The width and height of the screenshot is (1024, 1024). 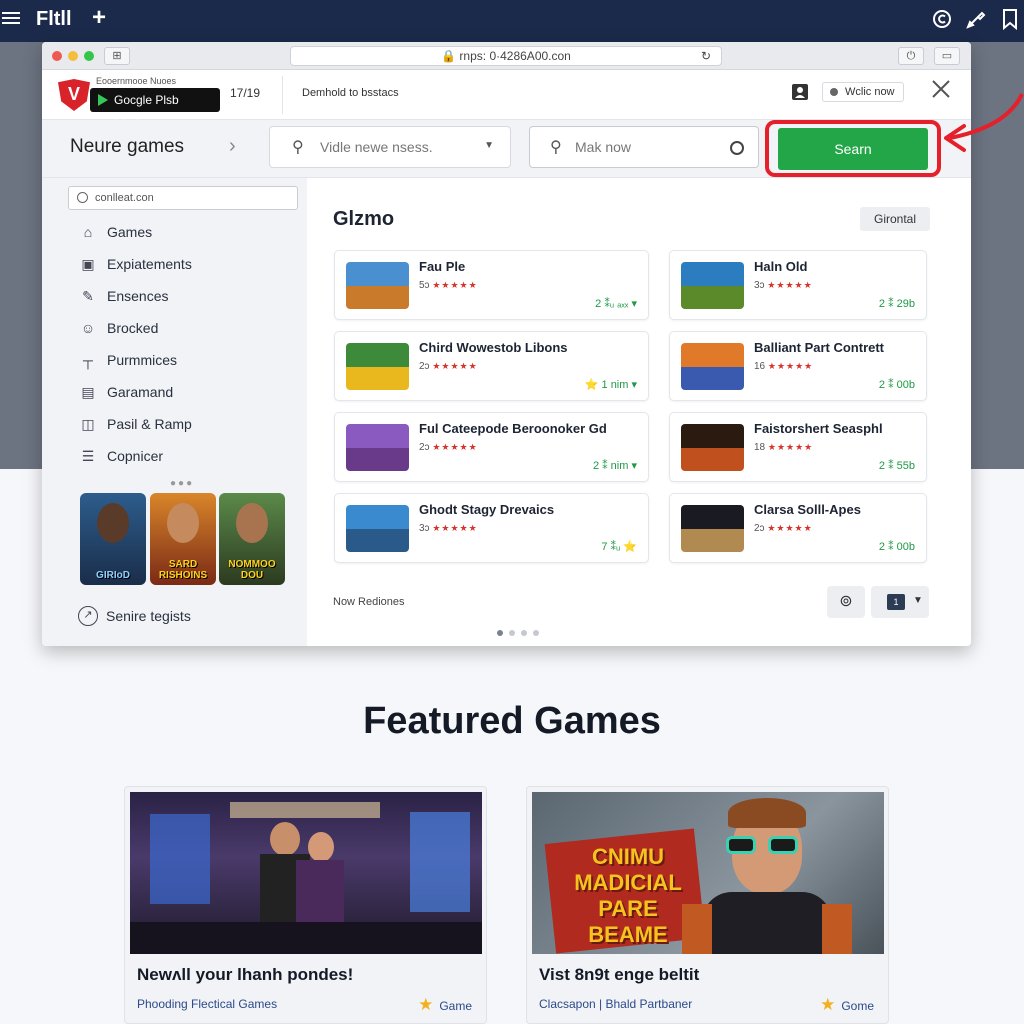 I want to click on sidebar-thumbnail: GIRIoD, so click(x=113, y=539).